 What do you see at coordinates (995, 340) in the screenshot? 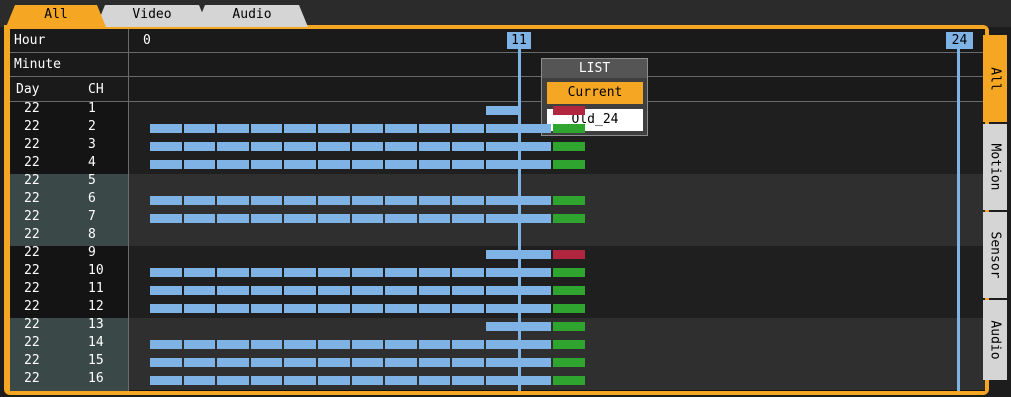
I see `right-tab-audio: Audio` at bounding box center [995, 340].